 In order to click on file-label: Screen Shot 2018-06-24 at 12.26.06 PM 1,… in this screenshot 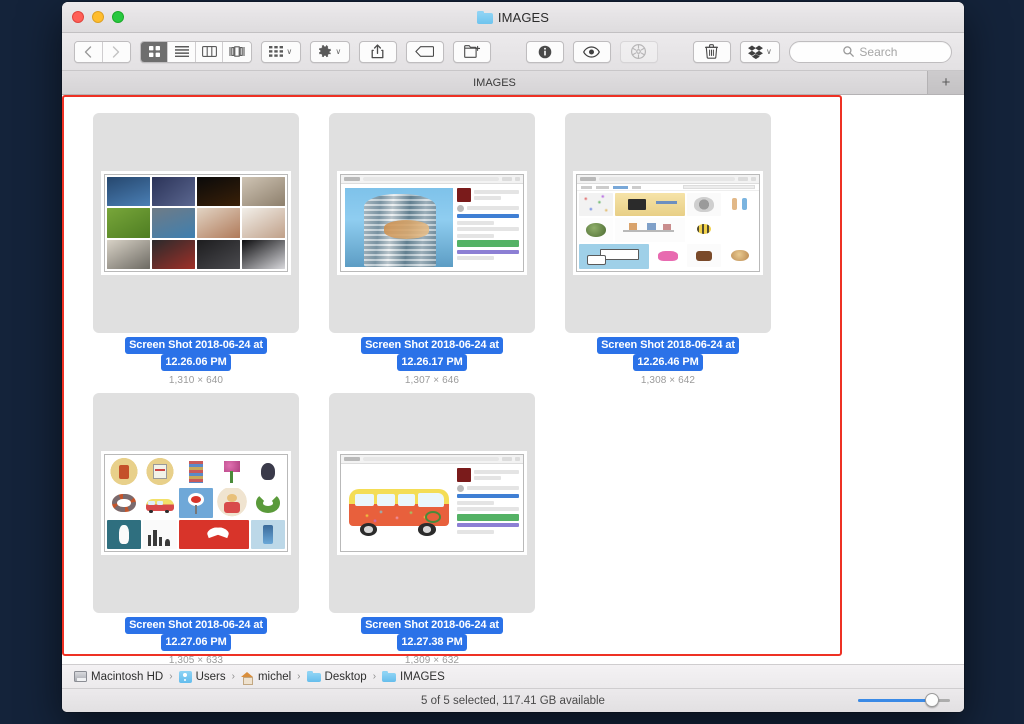, I will do `click(196, 362)`.